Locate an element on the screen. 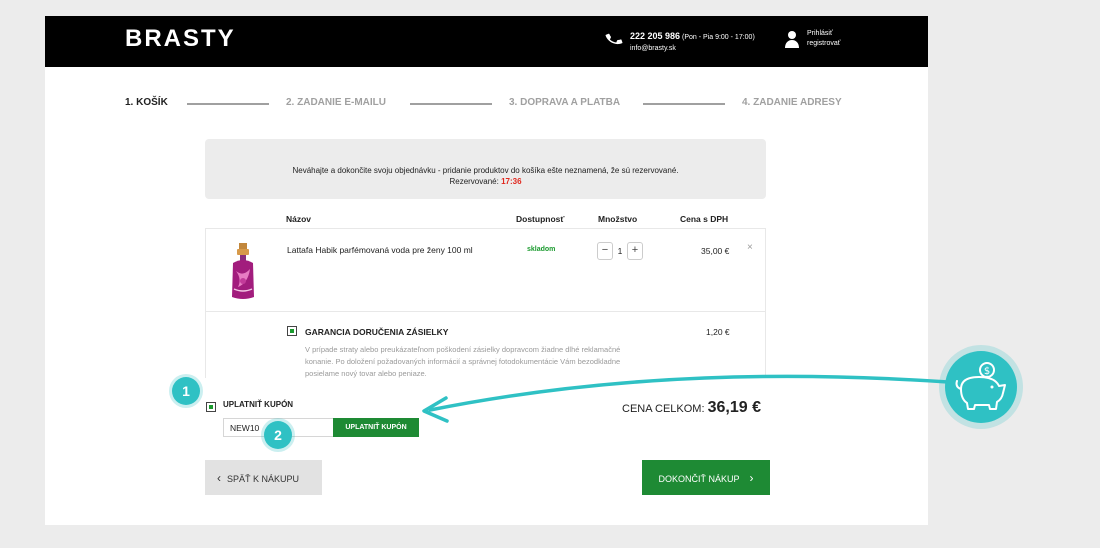 The image size is (1100, 548). piggy-bank-icon: $ is located at coordinates (980, 386).